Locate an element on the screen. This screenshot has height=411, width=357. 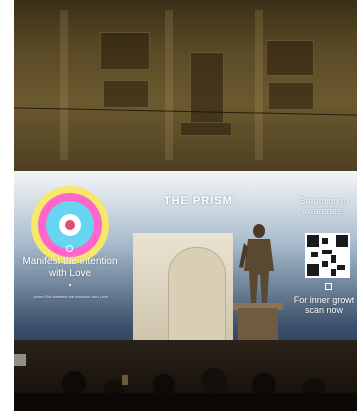
balcony-balustrade is located at coordinates (206, 129).